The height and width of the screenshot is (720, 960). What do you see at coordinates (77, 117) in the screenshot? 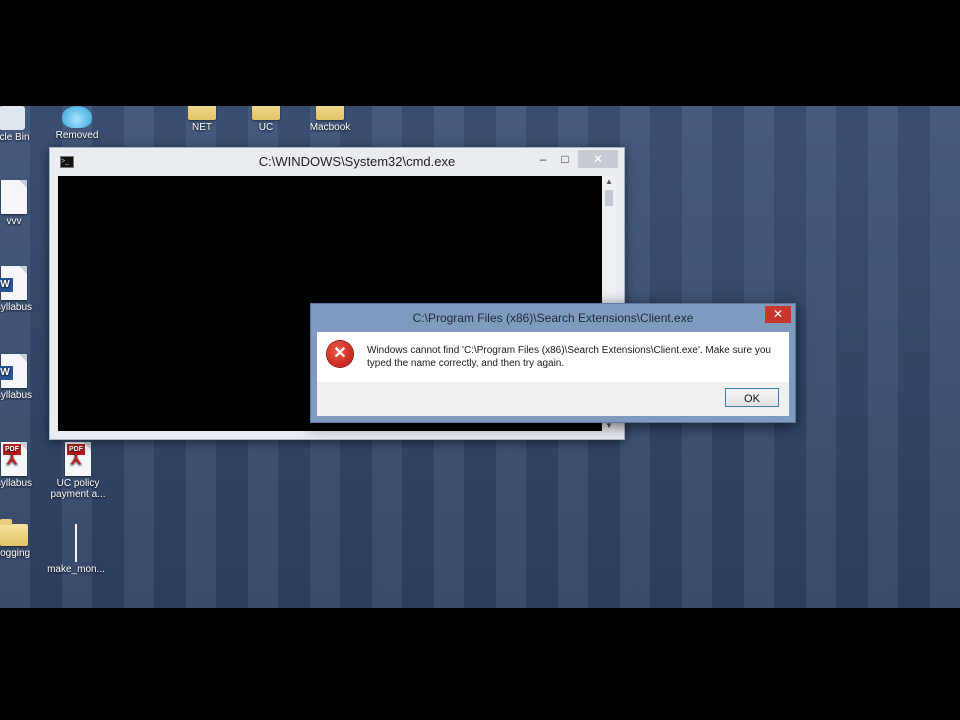
I see `removed-icon` at bounding box center [77, 117].